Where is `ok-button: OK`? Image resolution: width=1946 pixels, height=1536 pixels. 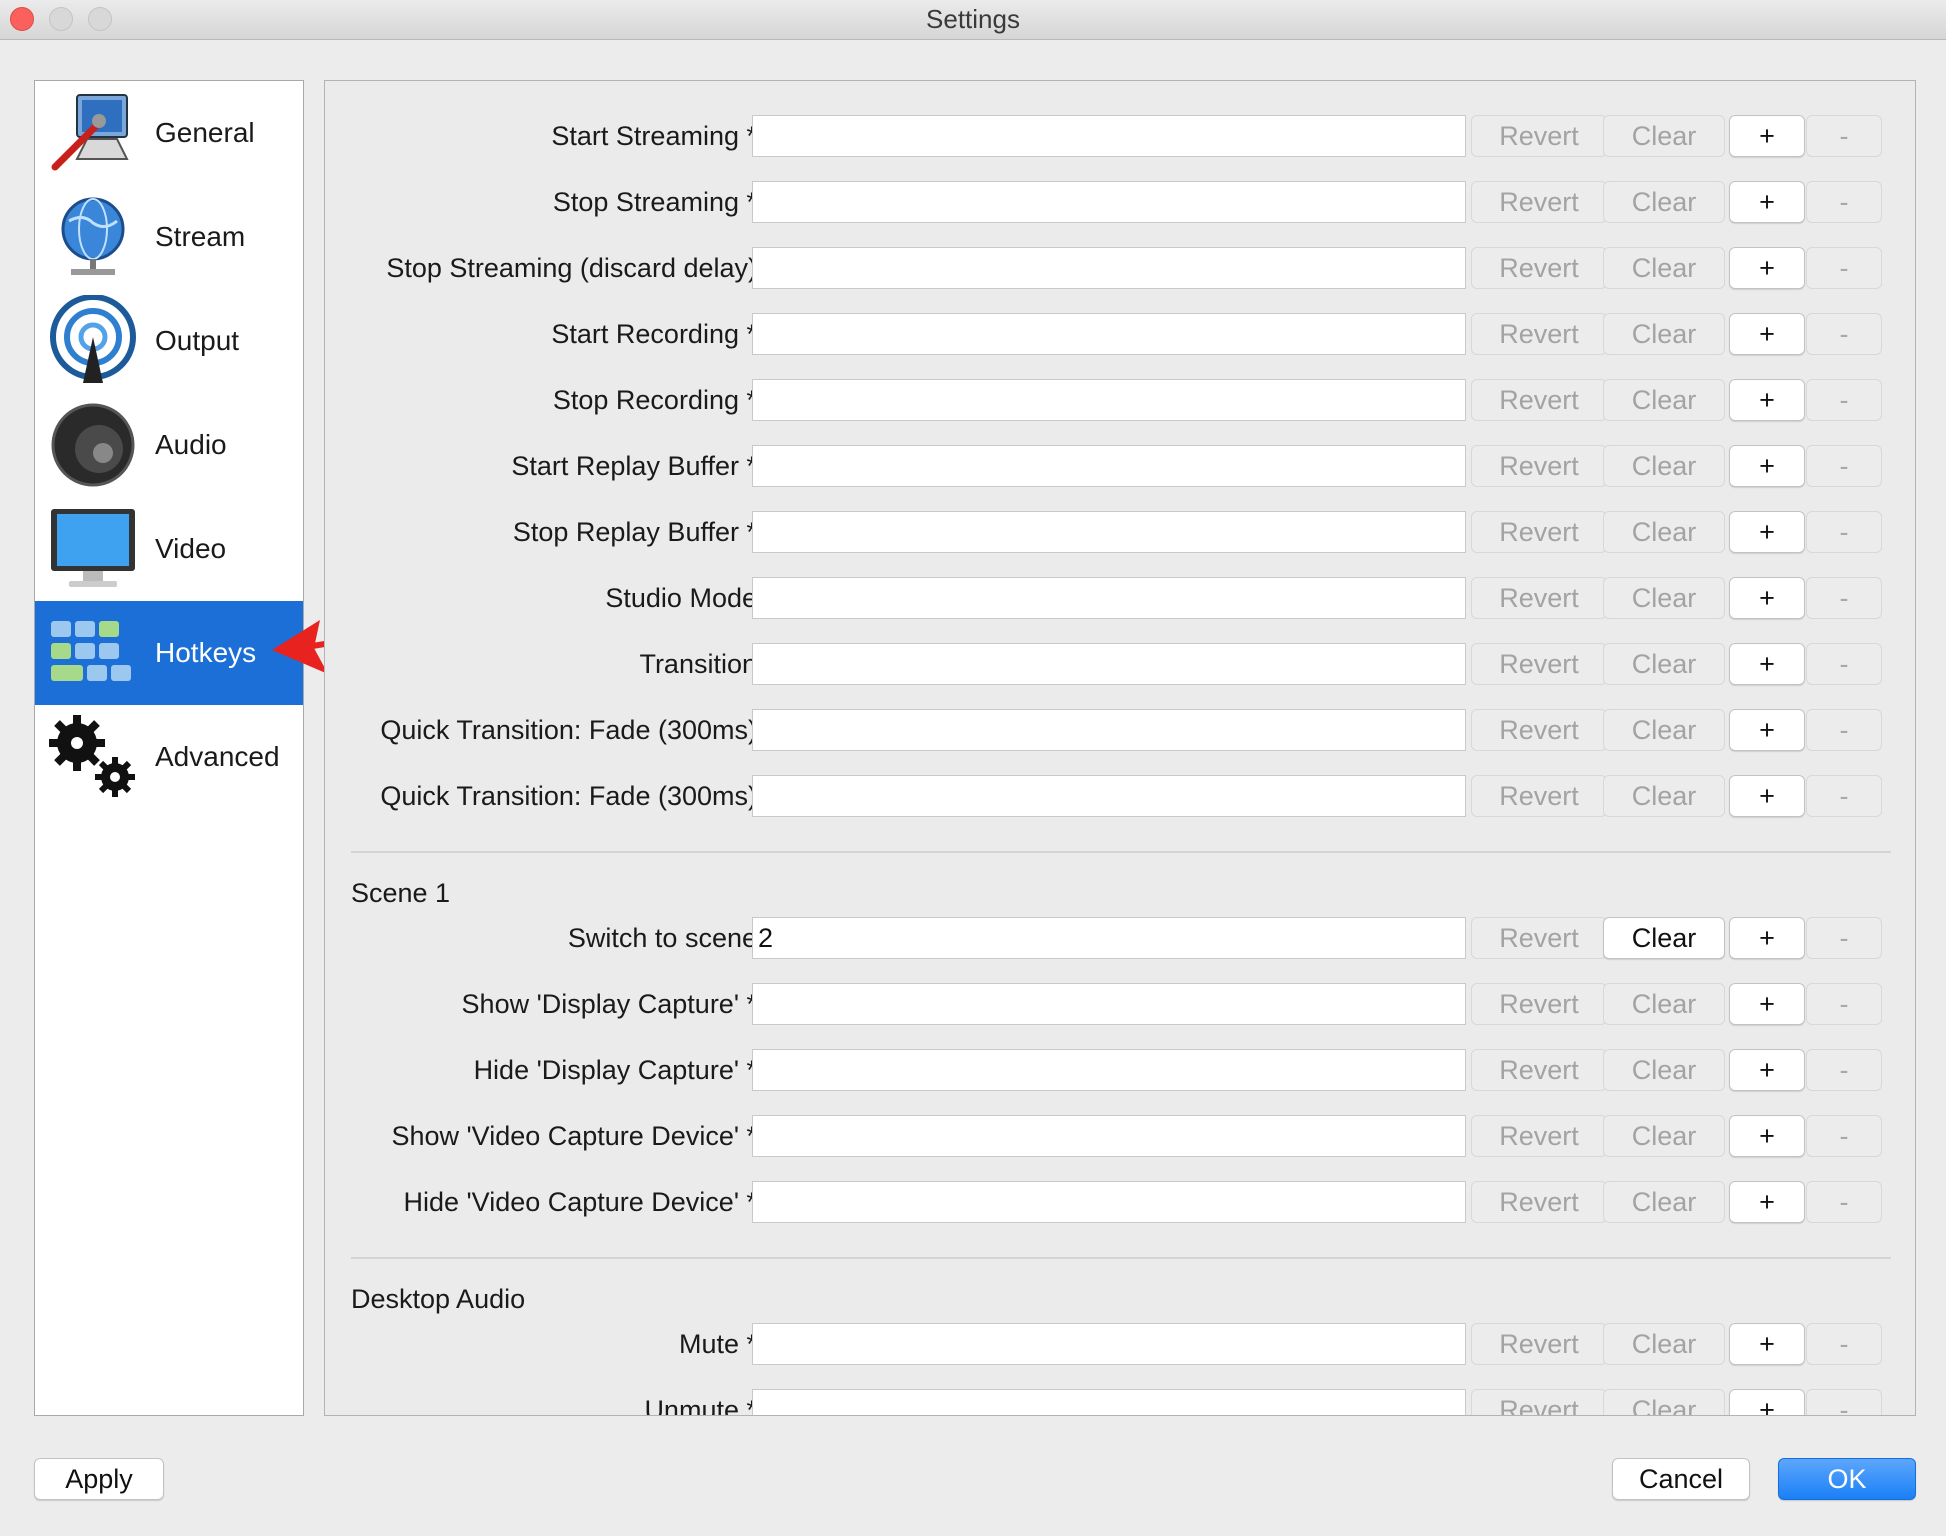 ok-button: OK is located at coordinates (1847, 1479).